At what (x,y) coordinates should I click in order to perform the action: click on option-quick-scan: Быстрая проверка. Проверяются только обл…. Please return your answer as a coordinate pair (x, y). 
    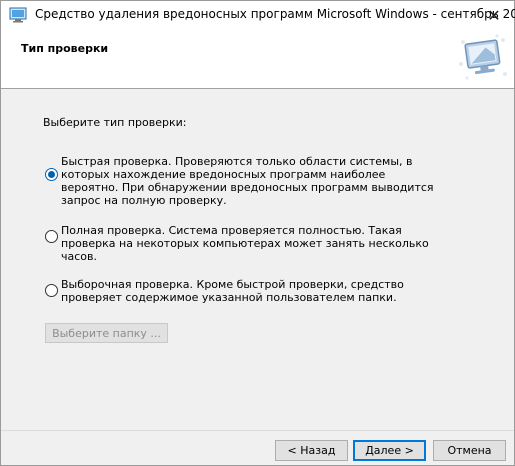
    Looking at the image, I should click on (243, 181).